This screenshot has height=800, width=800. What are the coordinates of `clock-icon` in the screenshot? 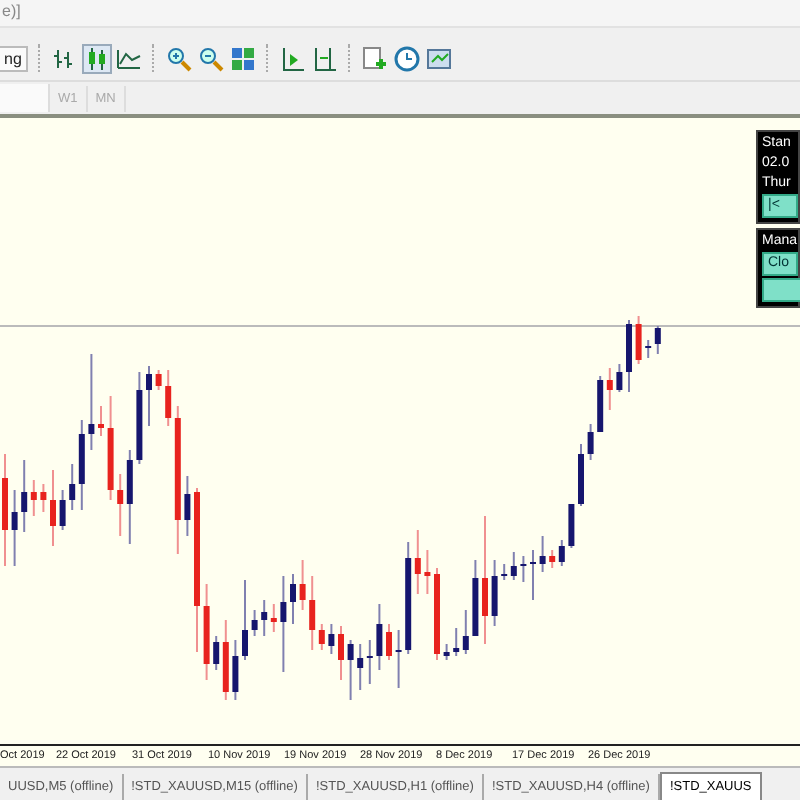 It's located at (406, 58).